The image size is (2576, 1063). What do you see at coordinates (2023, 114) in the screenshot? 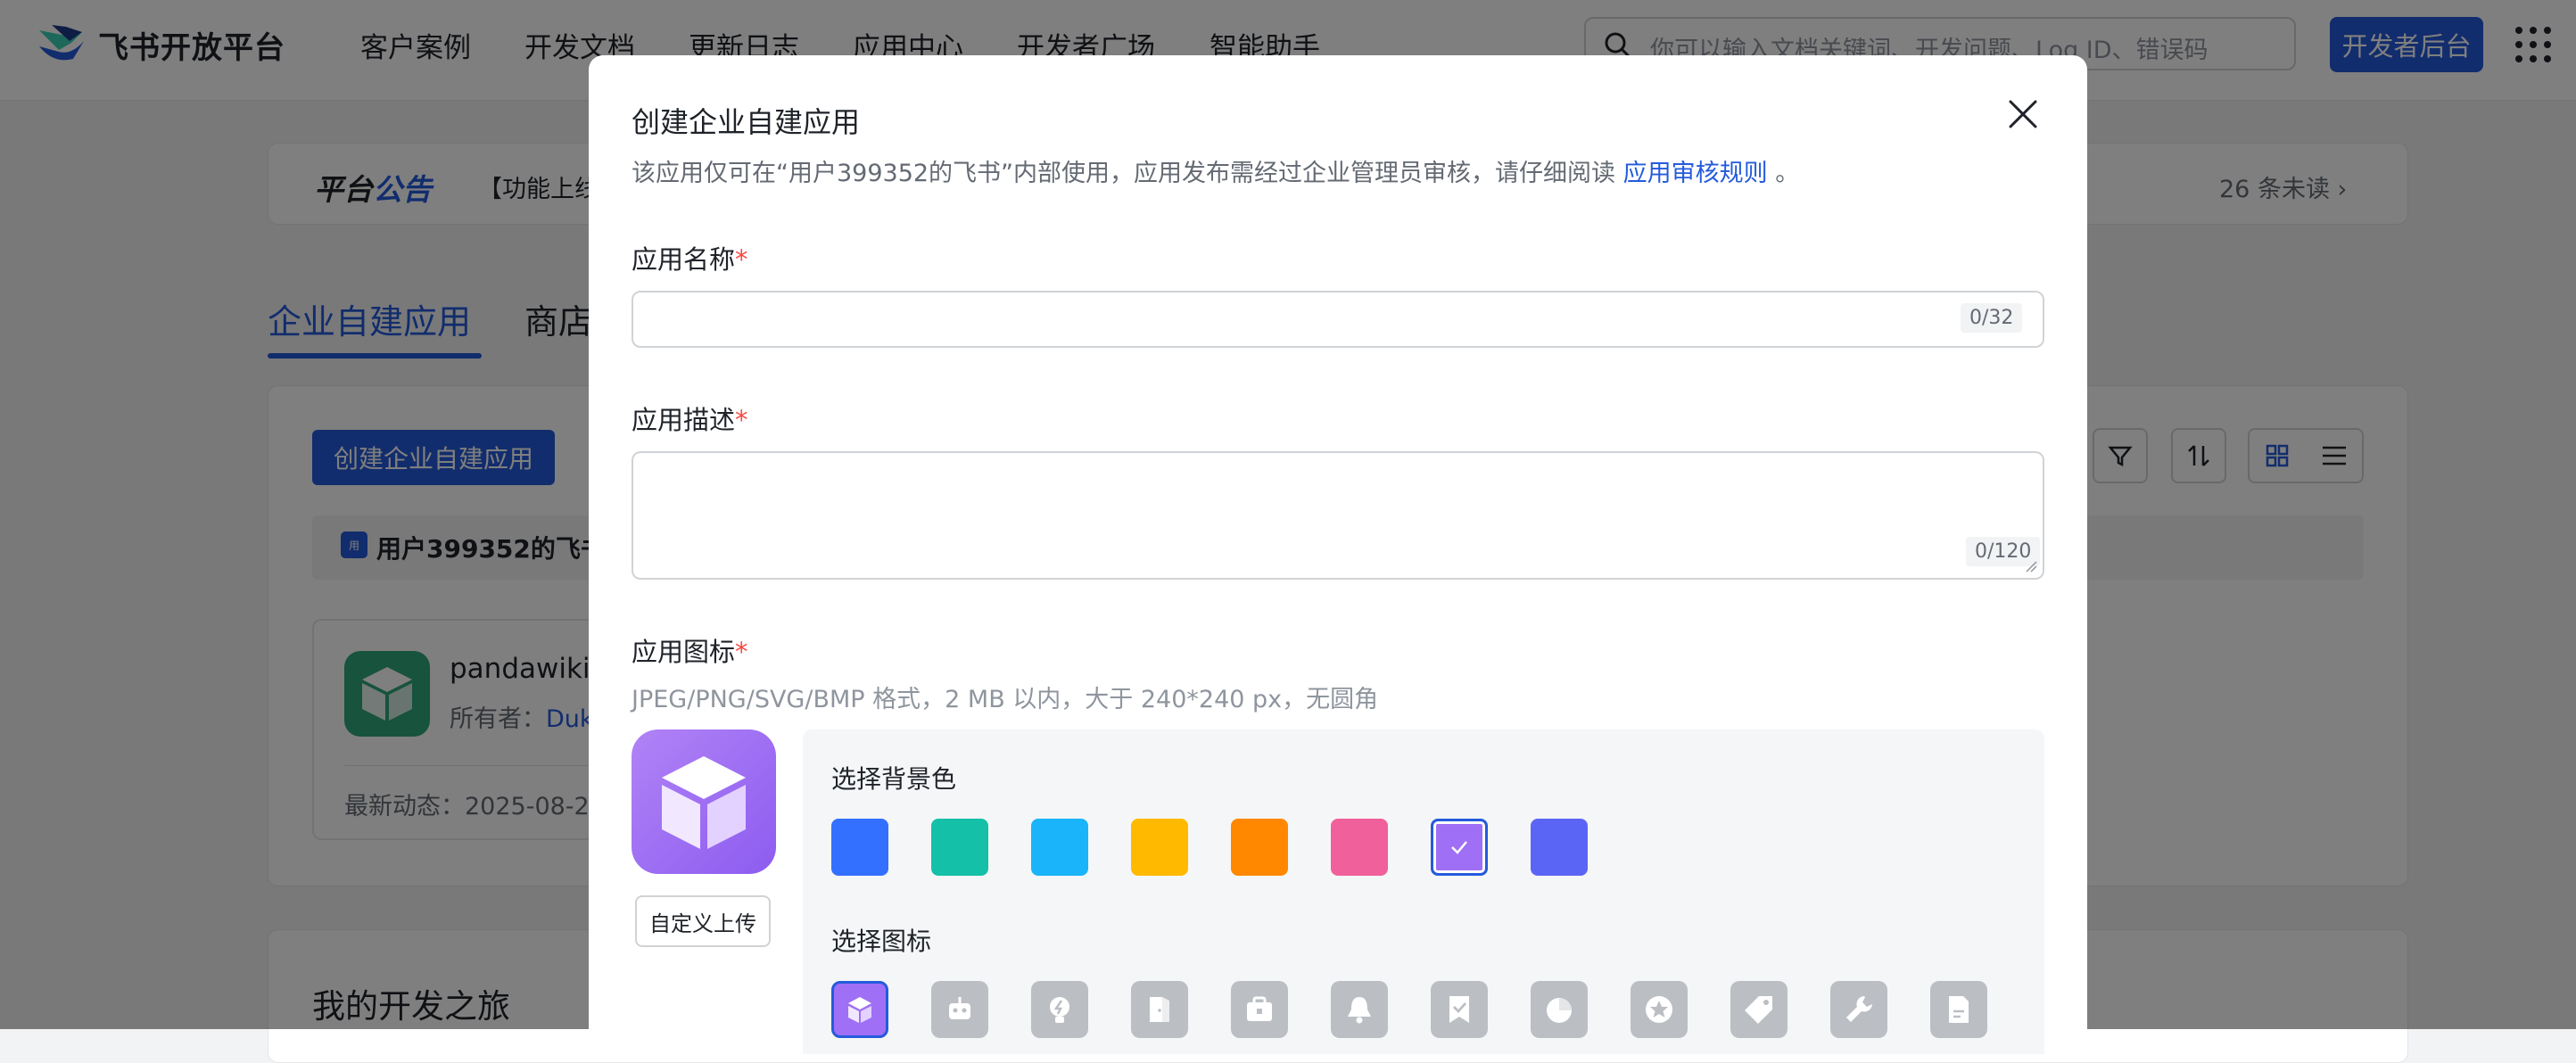
I see `close-icon` at bounding box center [2023, 114].